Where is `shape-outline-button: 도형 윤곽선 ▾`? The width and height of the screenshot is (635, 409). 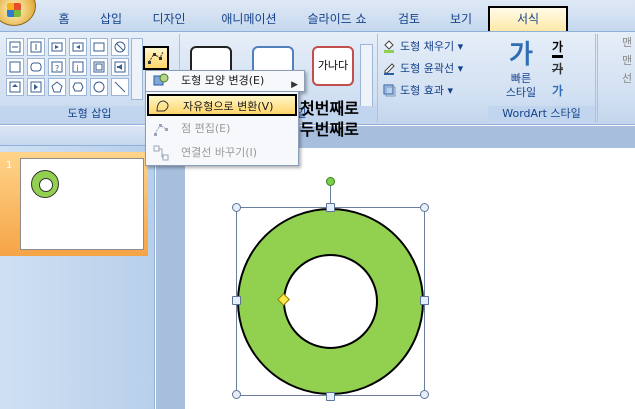 shape-outline-button: 도형 윤곽선 ▾ is located at coordinates (422, 69).